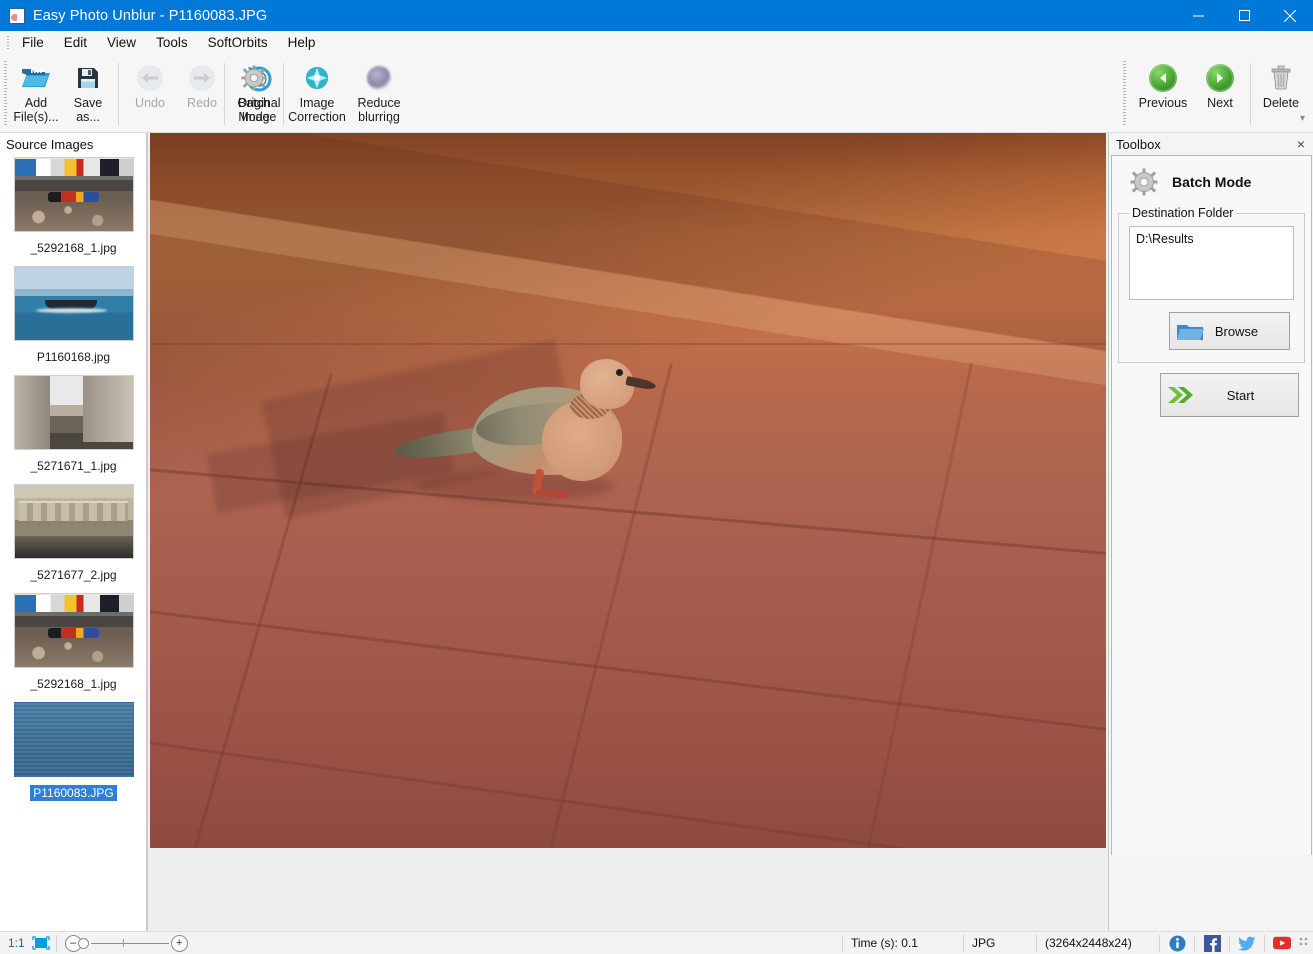  Describe the element at coordinates (1212, 943) in the screenshot. I see `facebook-icon` at that location.